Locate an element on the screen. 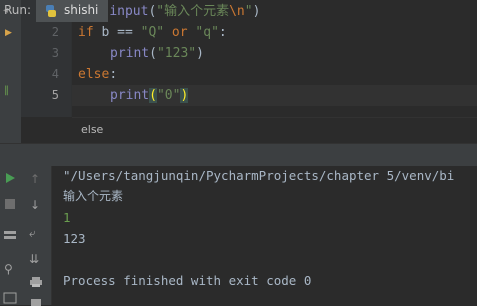 The image size is (477, 306). console-exit-line: Process finished with exit code 0 is located at coordinates (187, 280).